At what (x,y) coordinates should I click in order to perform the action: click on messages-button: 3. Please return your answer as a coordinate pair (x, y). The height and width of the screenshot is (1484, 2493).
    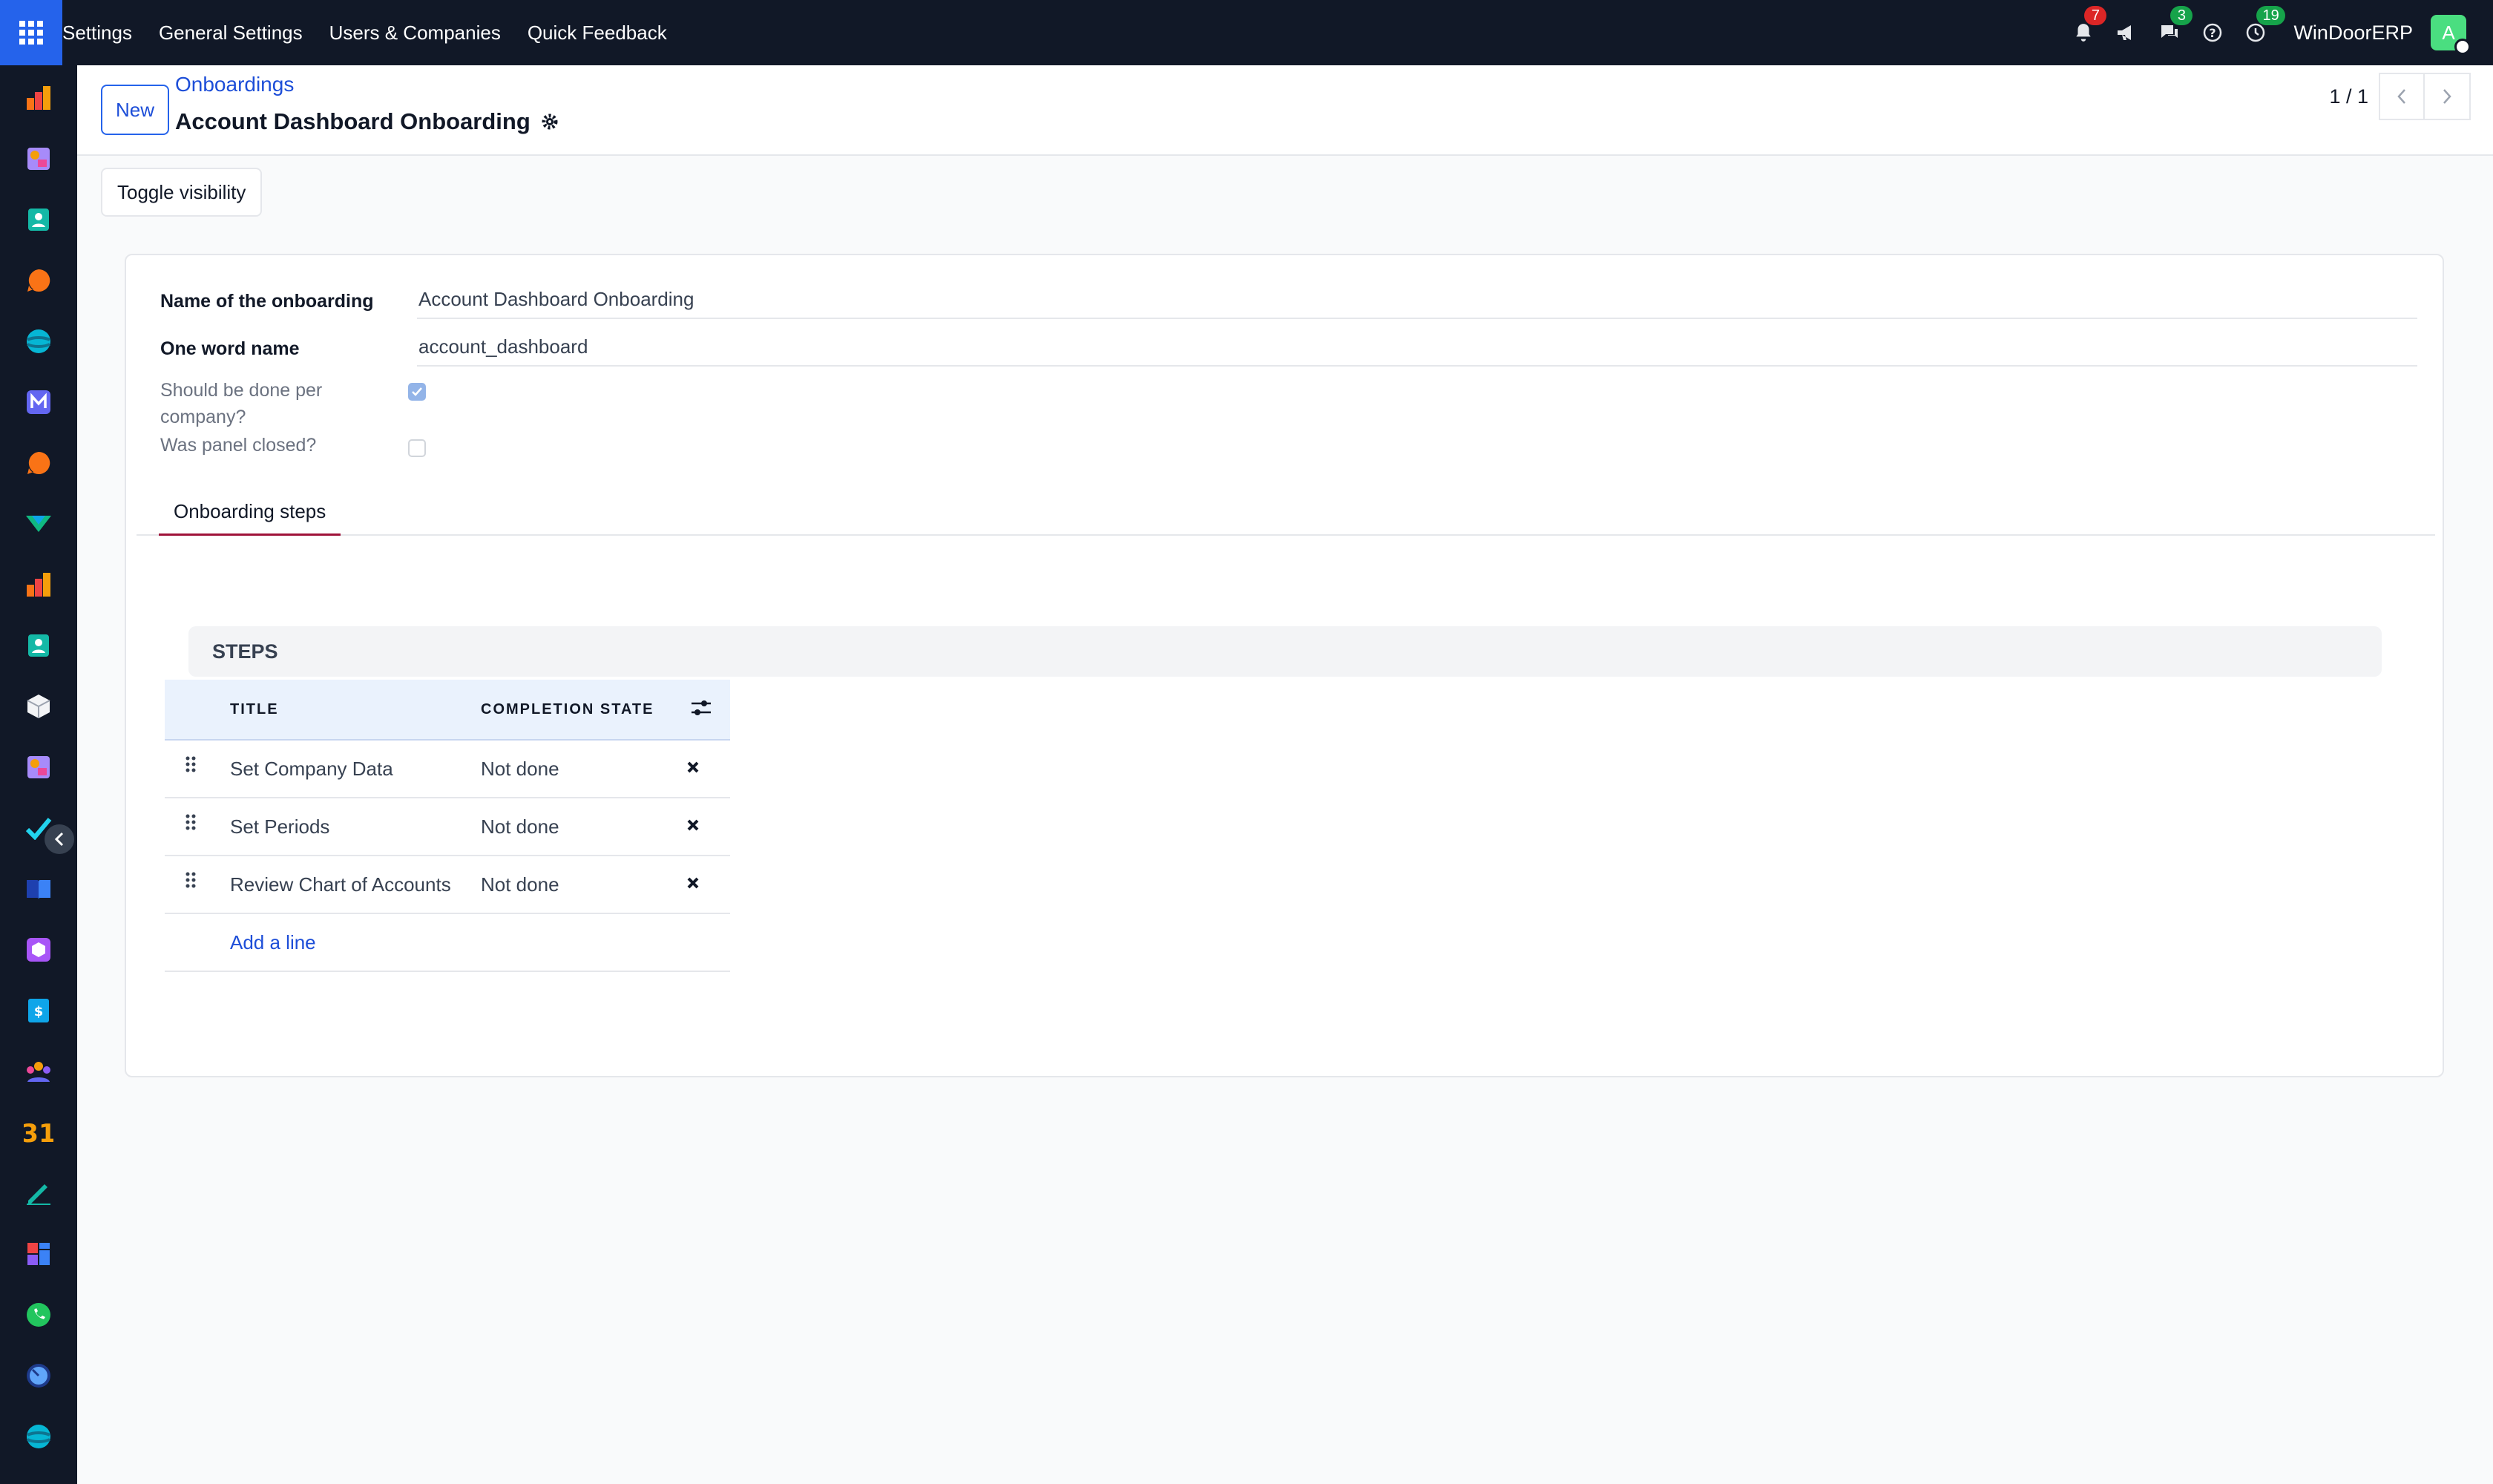
    Looking at the image, I should click on (2170, 32).